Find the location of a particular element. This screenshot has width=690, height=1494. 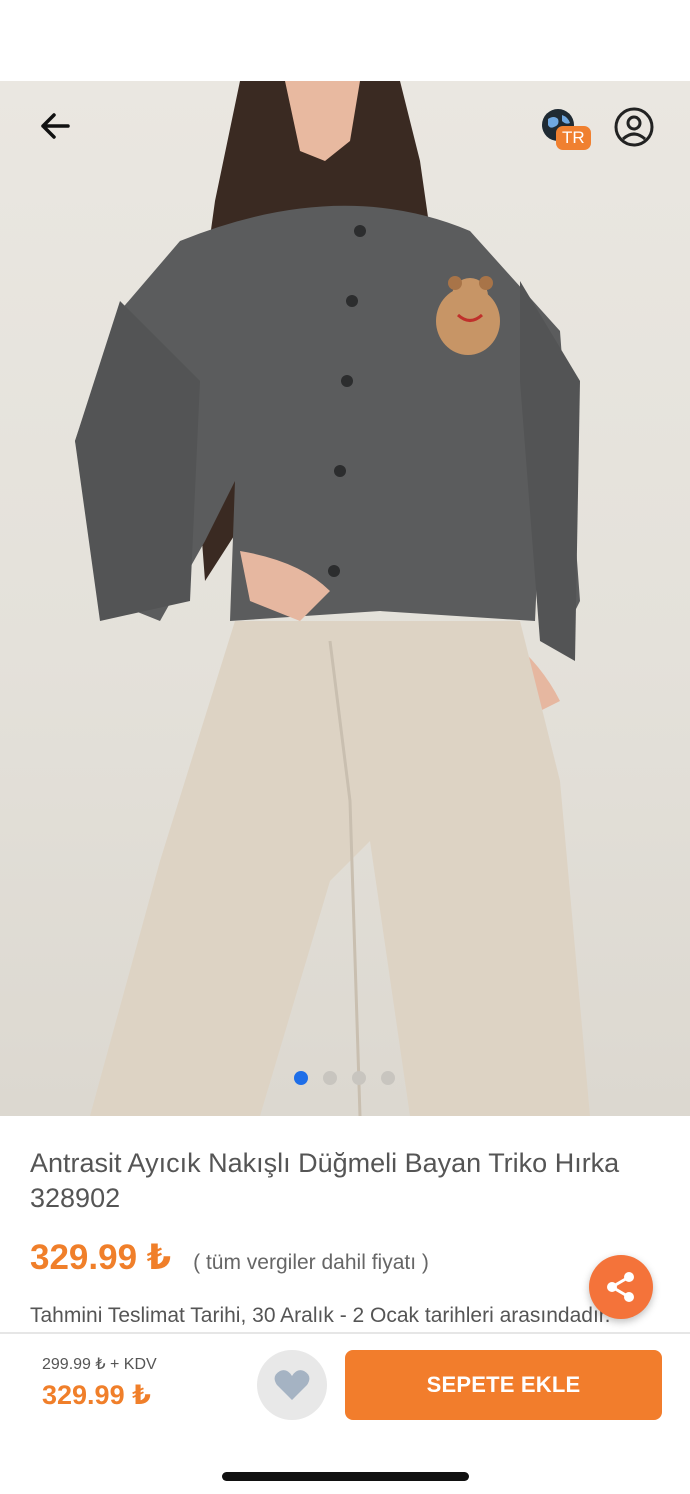

status-bar is located at coordinates (345, 40).